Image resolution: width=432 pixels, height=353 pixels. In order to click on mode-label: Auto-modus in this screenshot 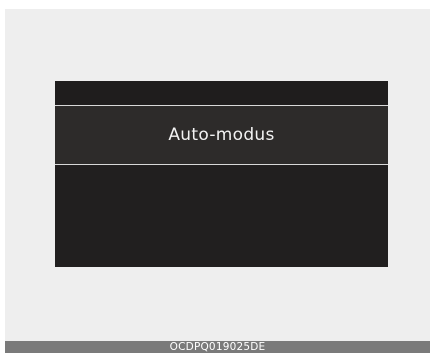, I will do `click(221, 135)`.